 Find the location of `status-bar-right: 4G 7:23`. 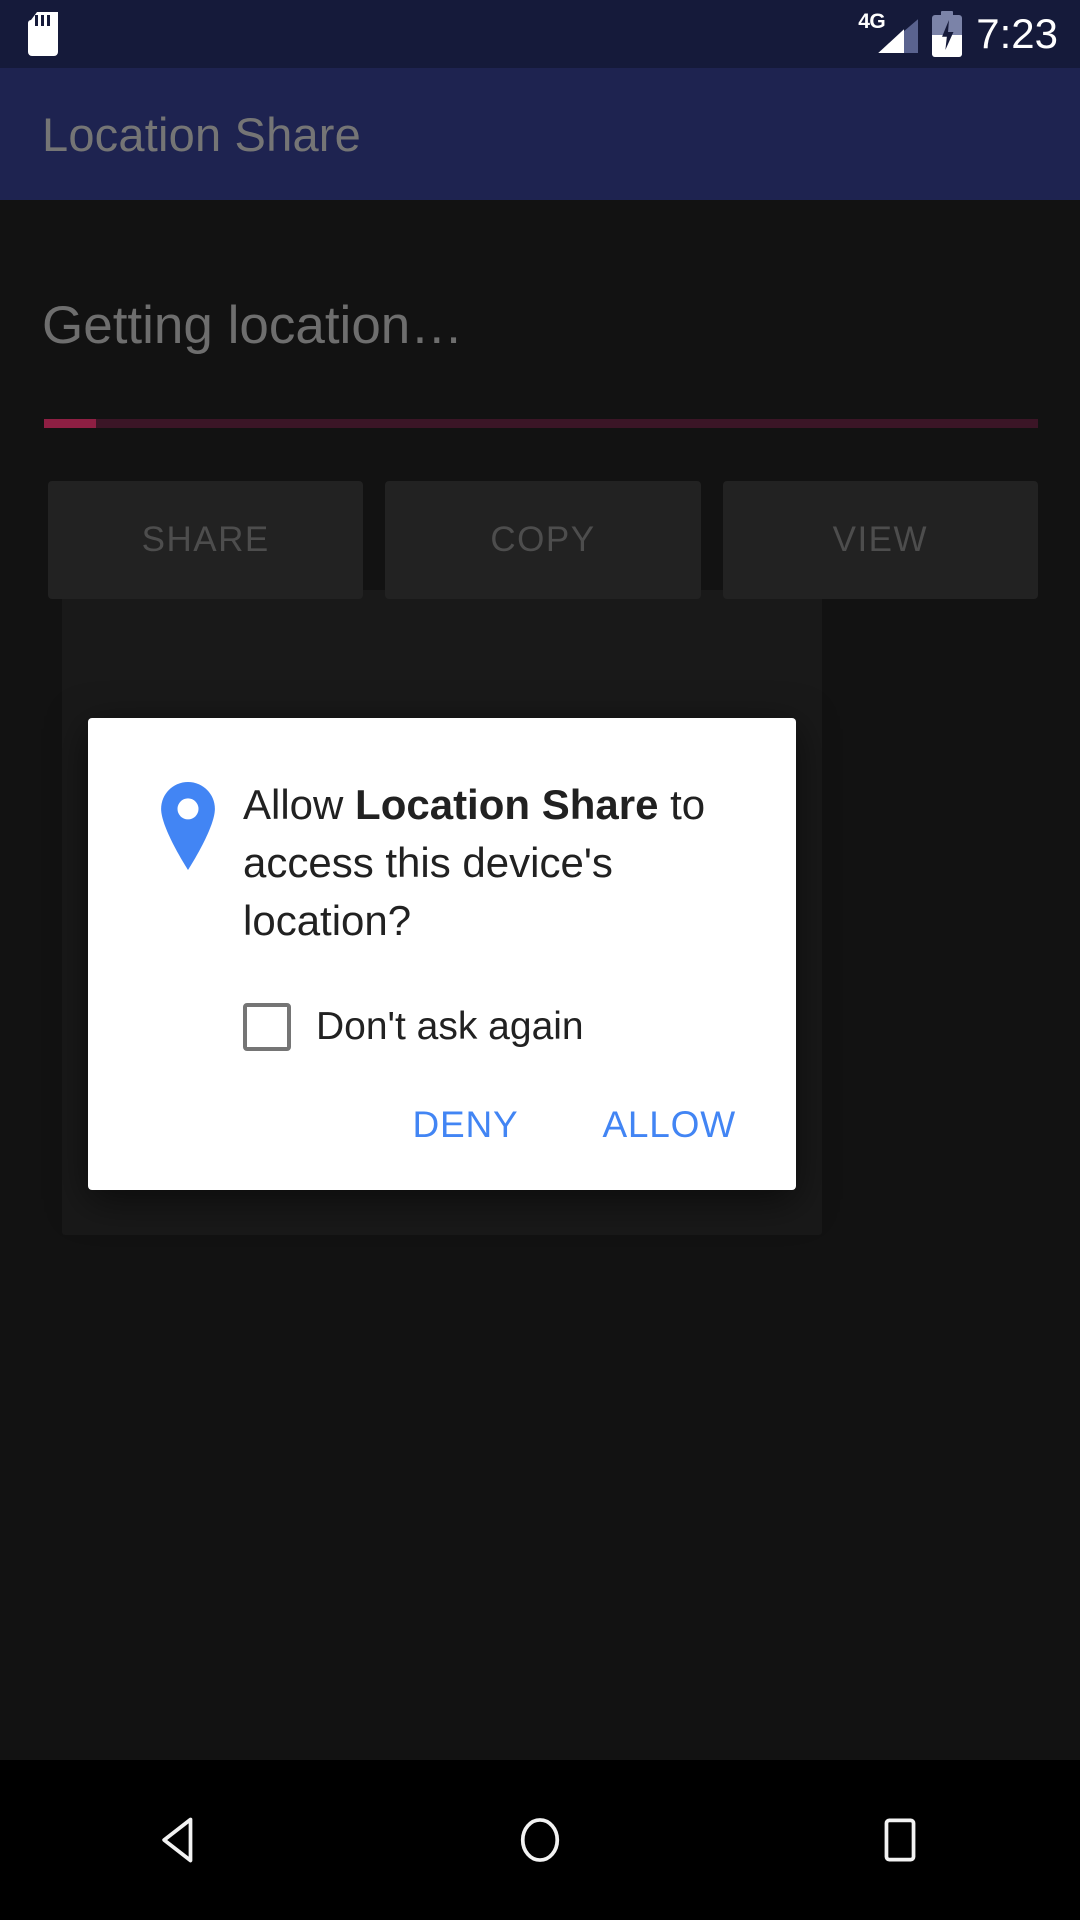

status-bar-right: 4G 7:23 is located at coordinates (958, 33).